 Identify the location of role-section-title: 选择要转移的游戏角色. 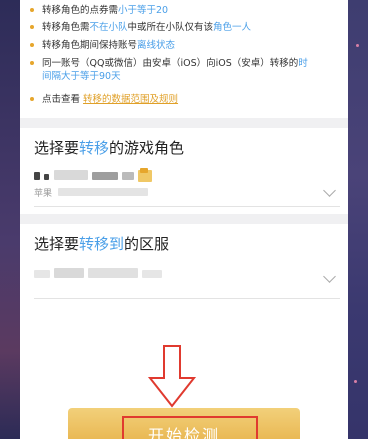
(109, 148).